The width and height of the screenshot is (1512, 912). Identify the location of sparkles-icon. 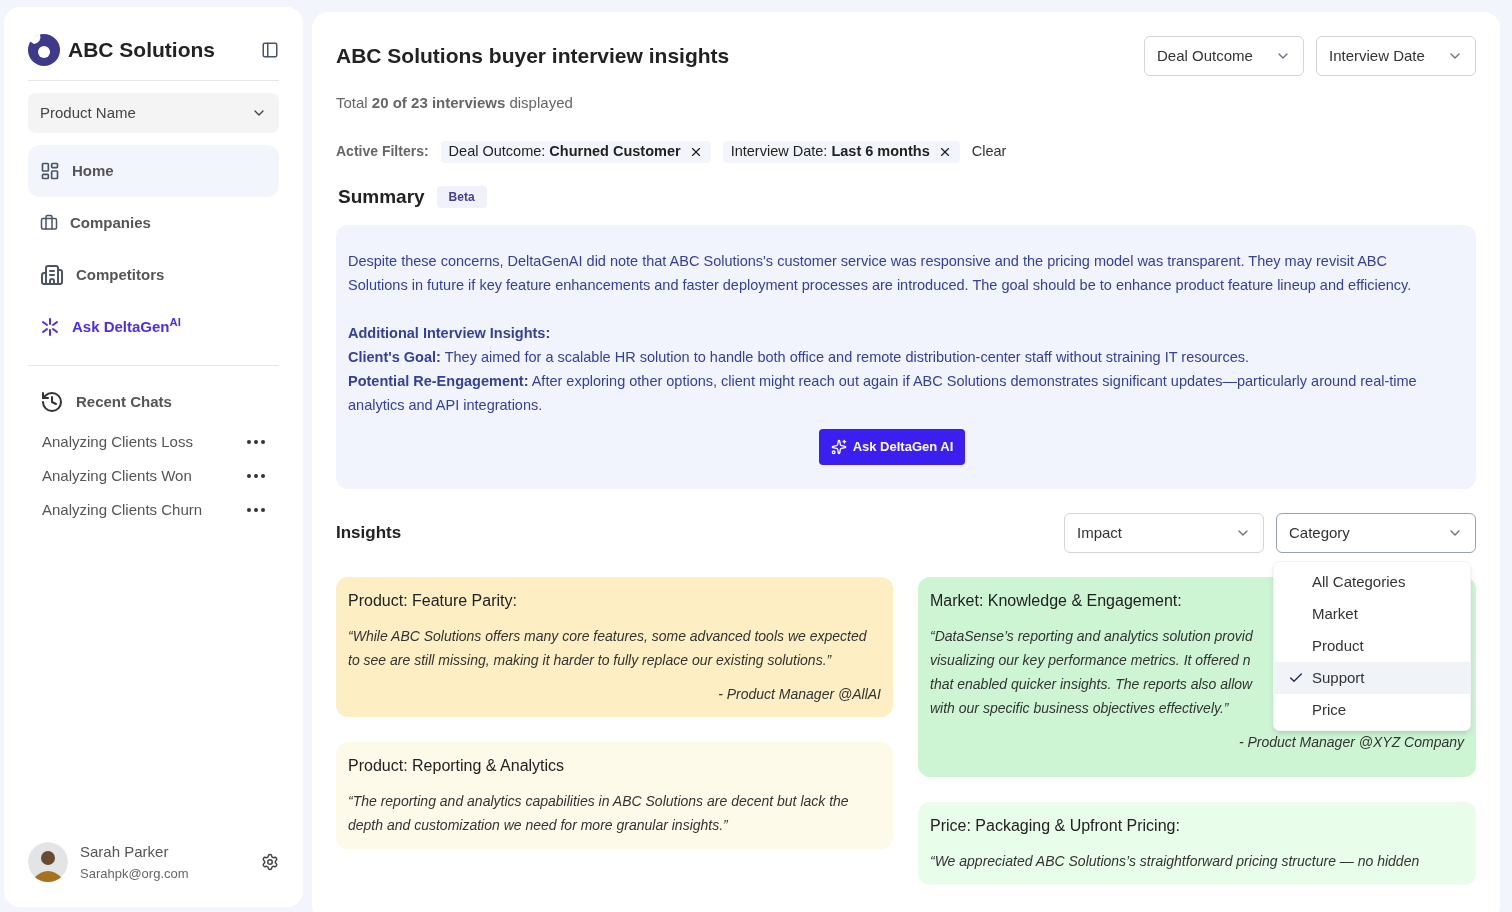
(838, 447).